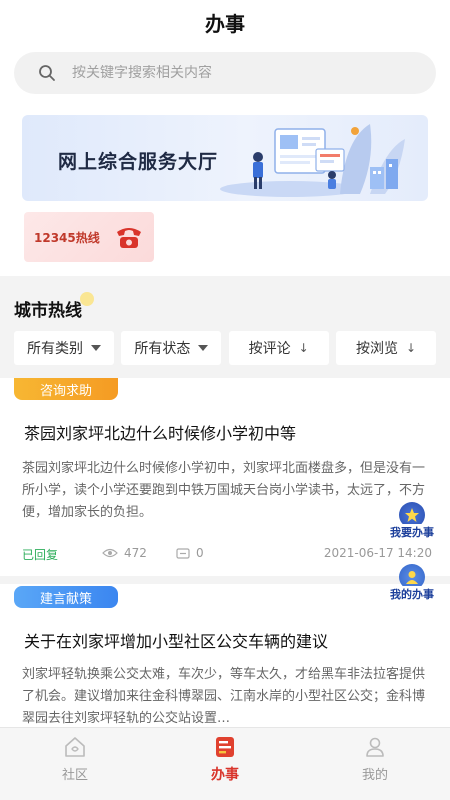 The height and width of the screenshot is (800, 450). I want to click on hotline-label: 12345热线, so click(67, 237).